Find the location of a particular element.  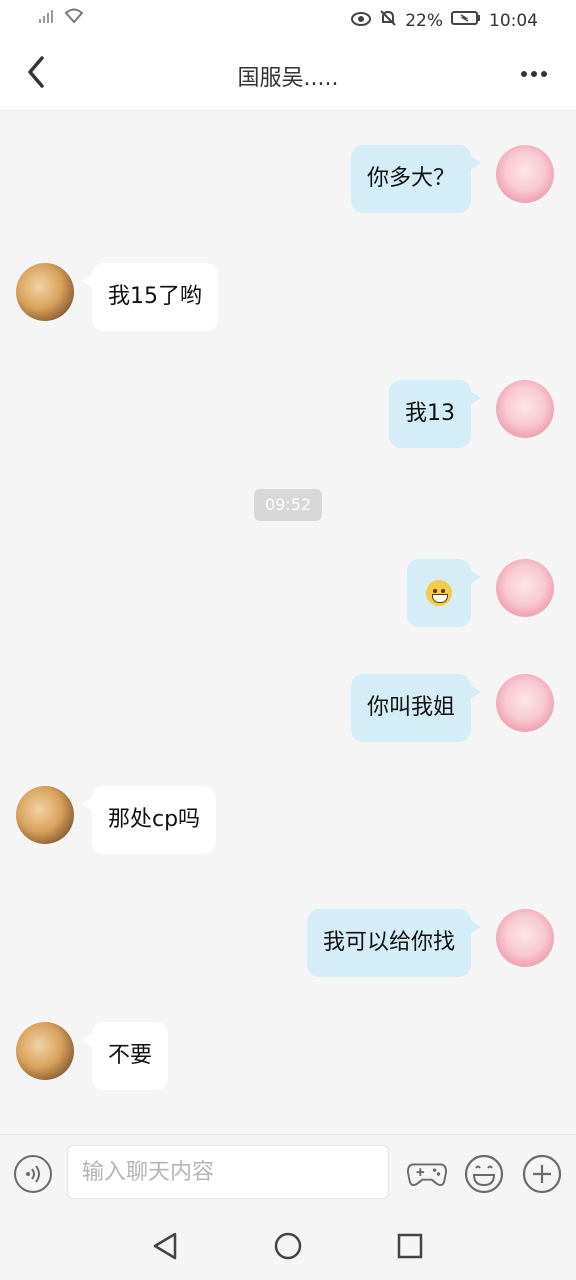

emoji-icon is located at coordinates (484, 1174).